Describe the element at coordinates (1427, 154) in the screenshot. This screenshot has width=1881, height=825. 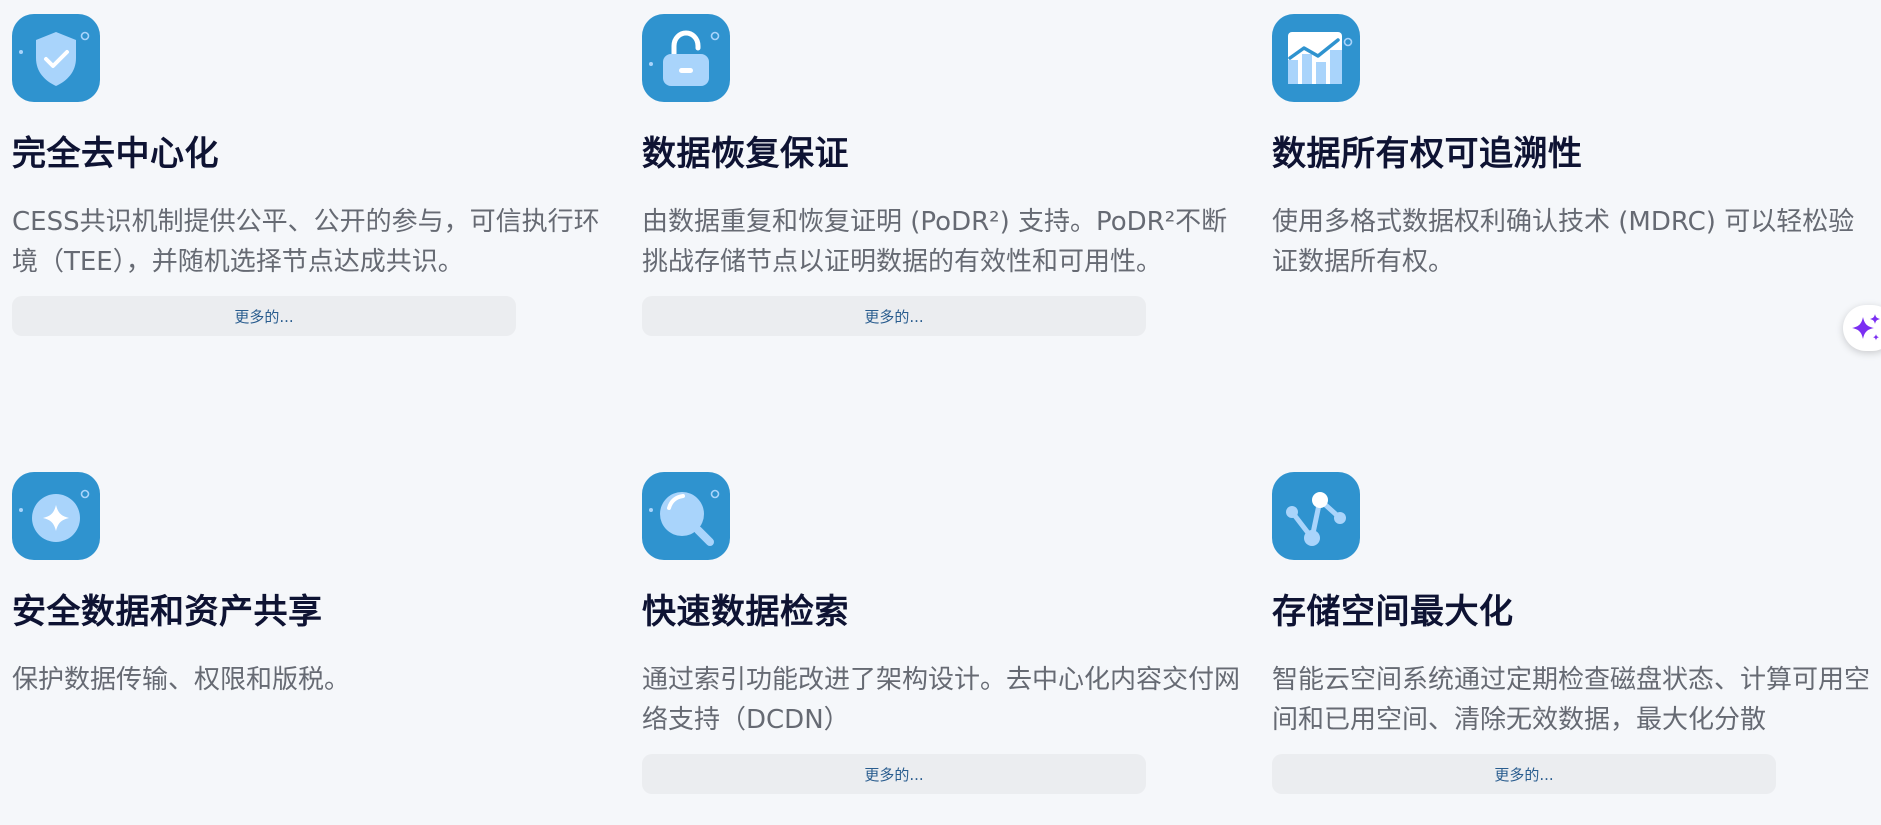
I see `feature-title: 数据所有权可追溯性` at that location.